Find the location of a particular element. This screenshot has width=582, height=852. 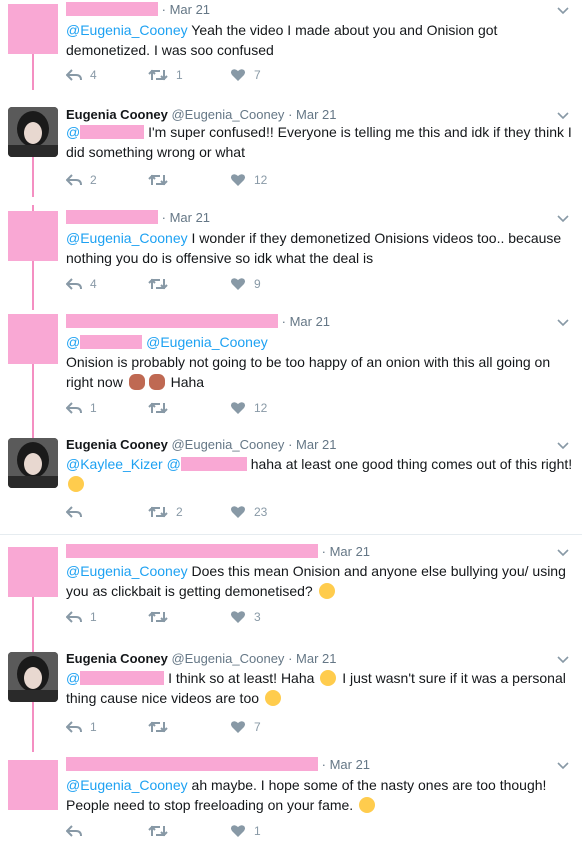

redacted-mention is located at coordinates (112, 132).